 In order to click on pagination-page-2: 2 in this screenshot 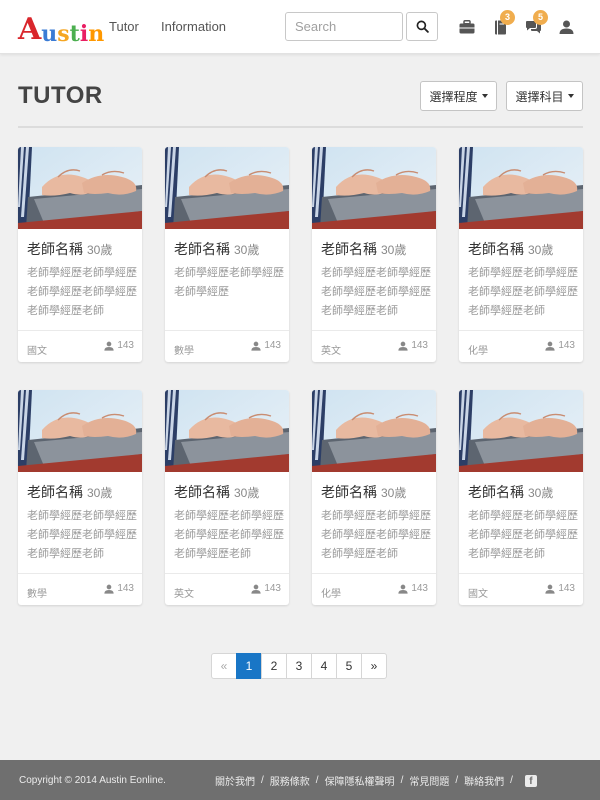, I will do `click(274, 666)`.